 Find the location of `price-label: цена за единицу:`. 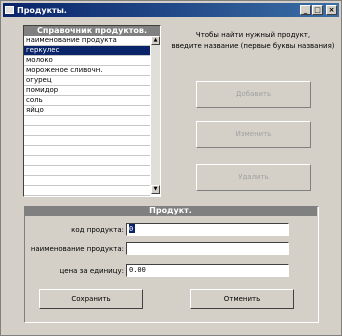

price-label: цена за единицу: is located at coordinates (92, 271).